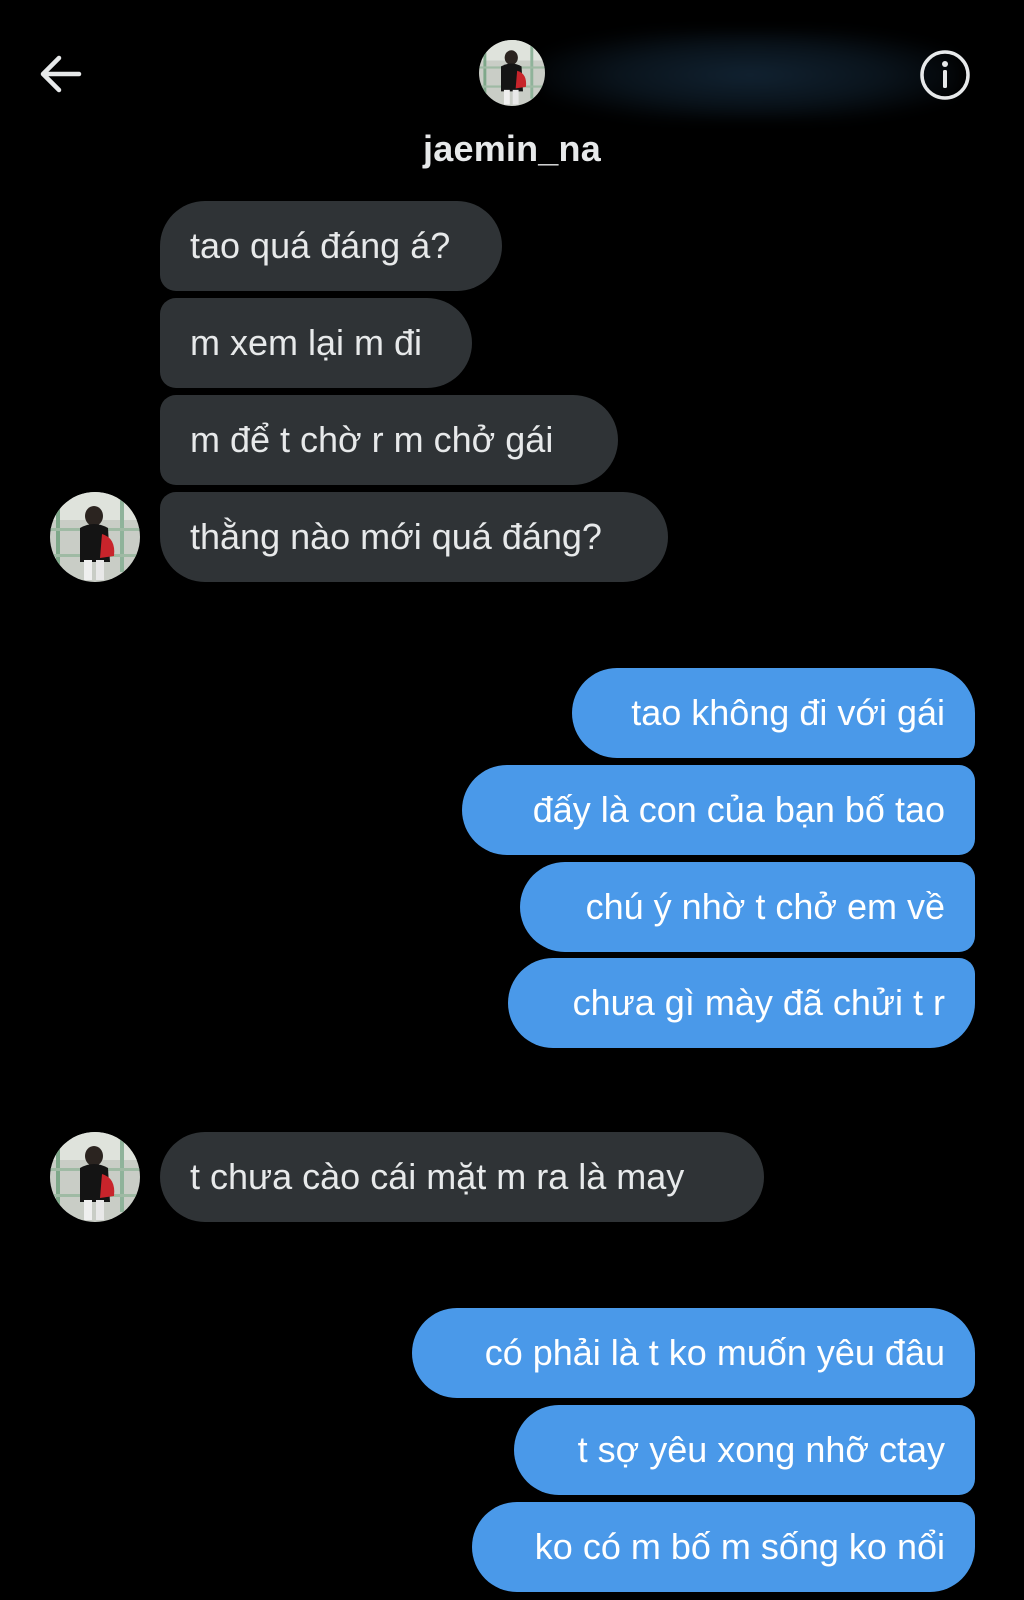 The image size is (1024, 1600). I want to click on message-text: chưa gì mày đã chửi t r, so click(758, 1002).